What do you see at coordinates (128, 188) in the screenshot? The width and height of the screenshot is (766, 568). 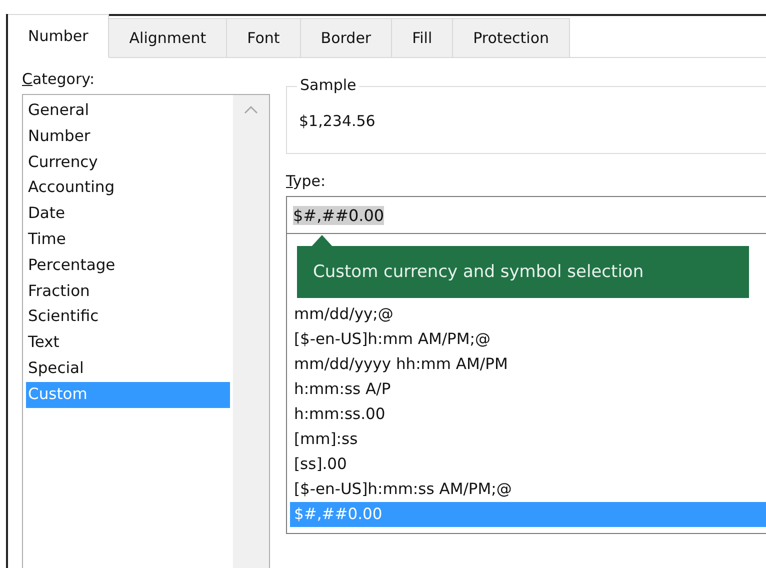 I see `category-item: Accounting` at bounding box center [128, 188].